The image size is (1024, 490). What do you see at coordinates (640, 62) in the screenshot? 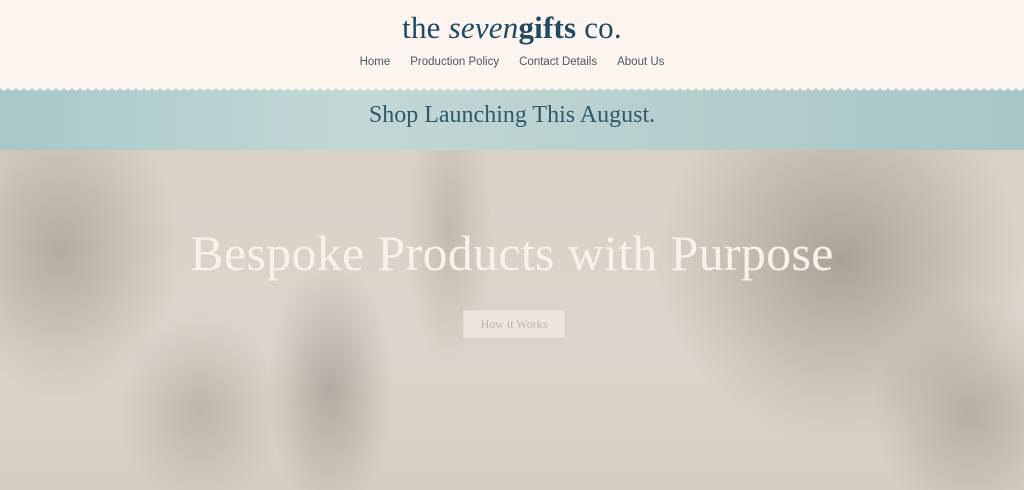
I see `nav-item-about-us: About Us` at bounding box center [640, 62].